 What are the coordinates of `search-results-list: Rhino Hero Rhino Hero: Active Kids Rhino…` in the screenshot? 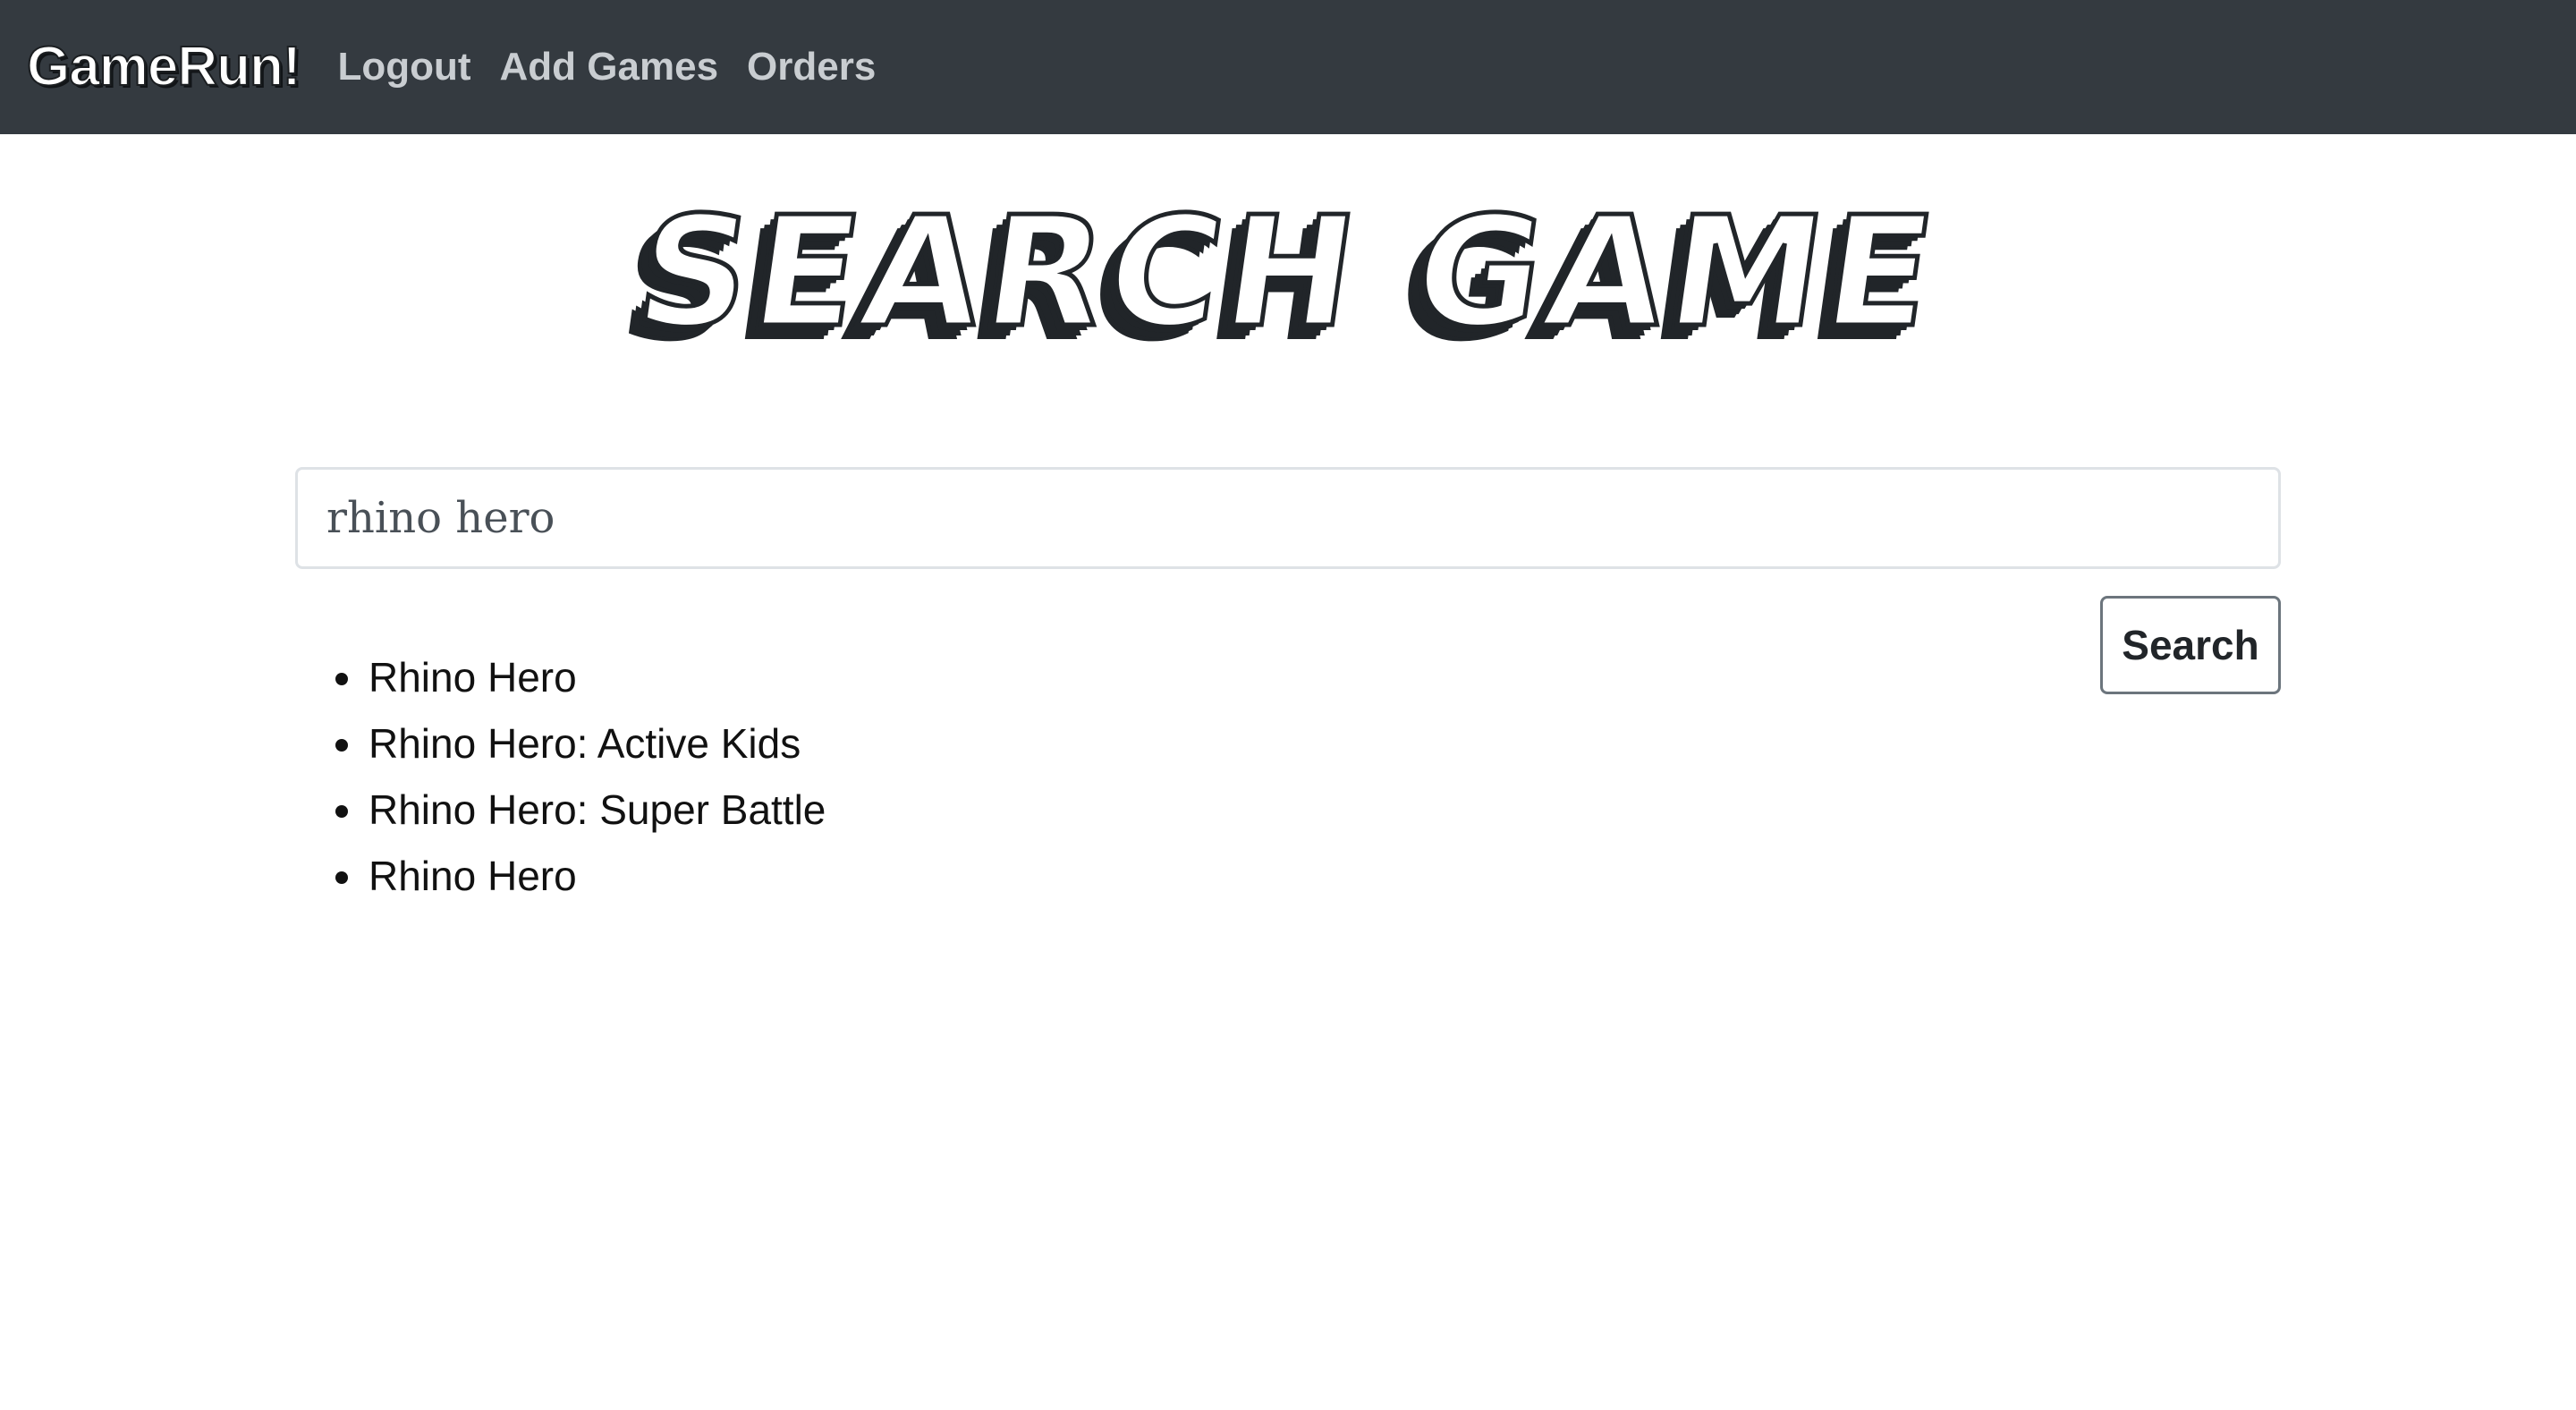 It's located at (560, 777).